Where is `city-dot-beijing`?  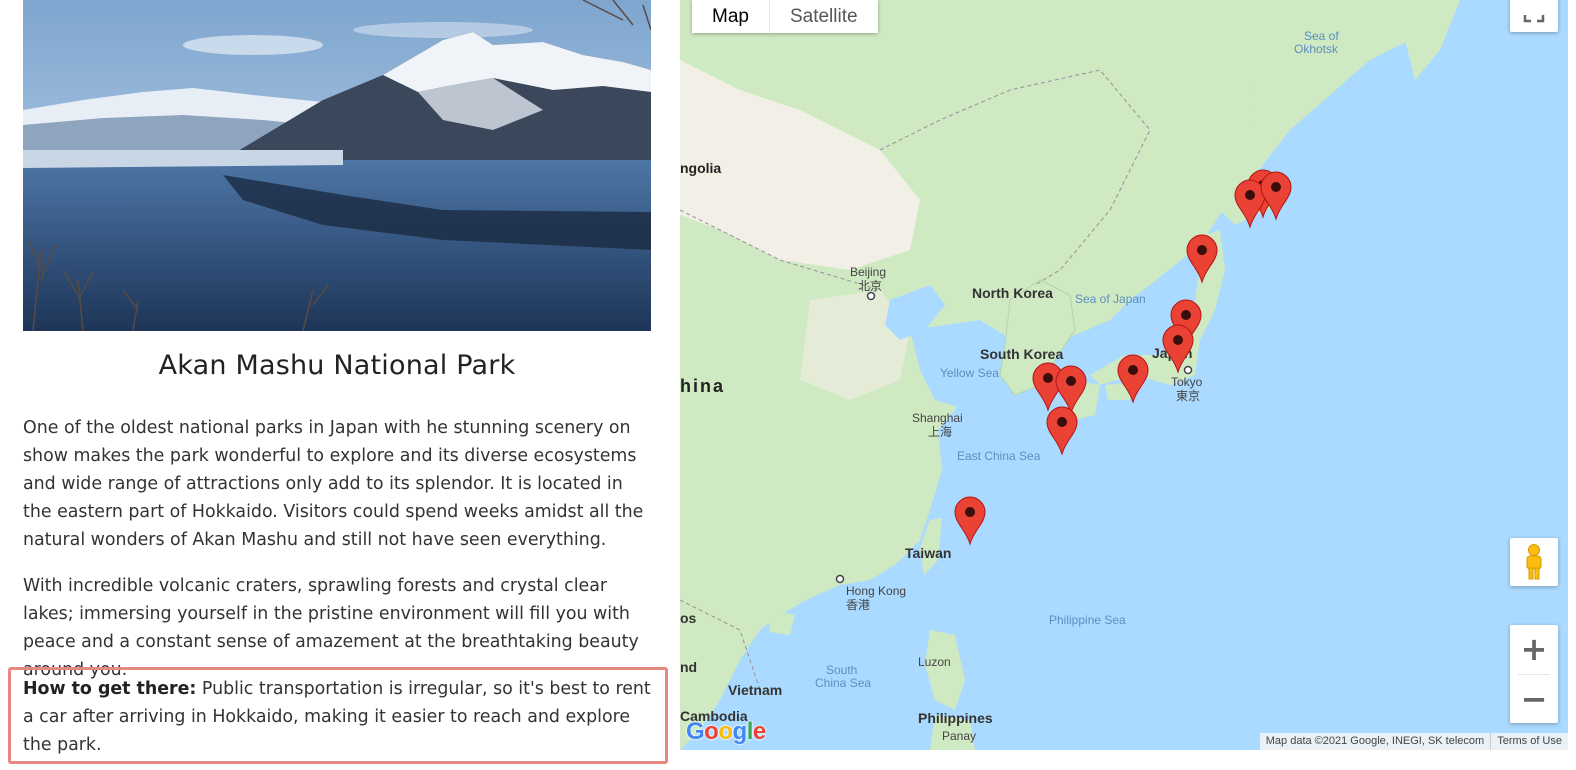 city-dot-beijing is located at coordinates (871, 296).